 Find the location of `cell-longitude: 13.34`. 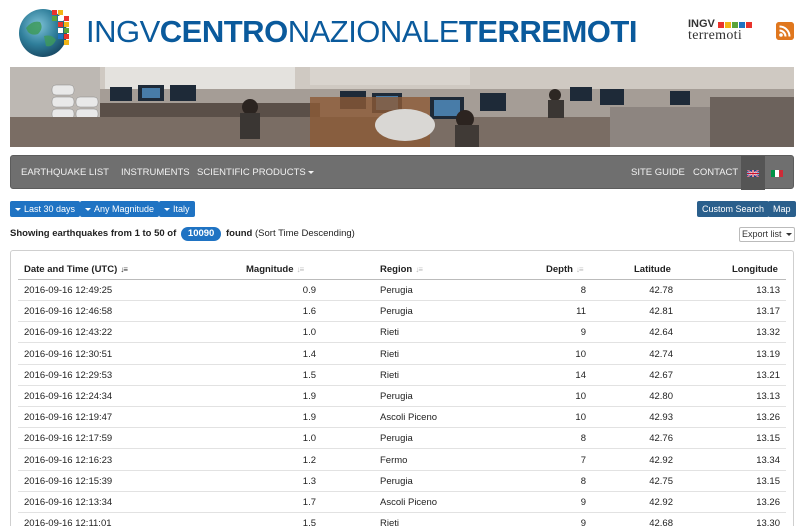

cell-longitude: 13.34 is located at coordinates (768, 460).